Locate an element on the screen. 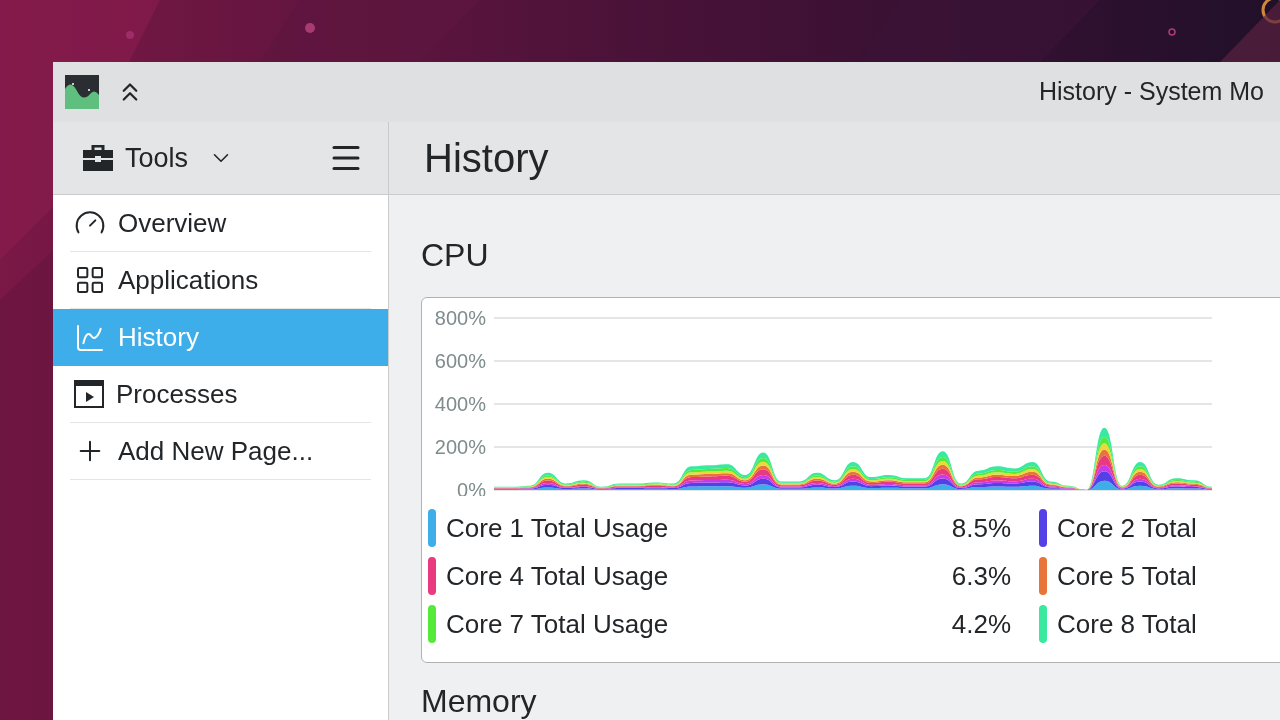 This screenshot has width=1280, height=720. page-header: History is located at coordinates (834, 158).